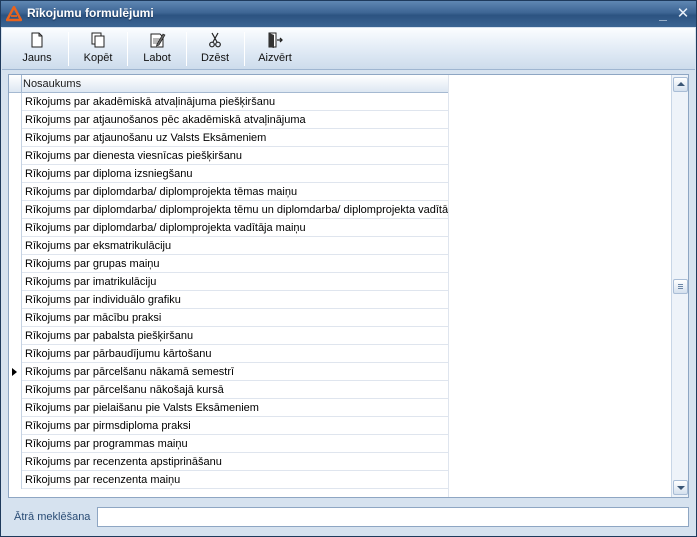 The height and width of the screenshot is (537, 697). I want to click on column-divider, so click(448, 286).